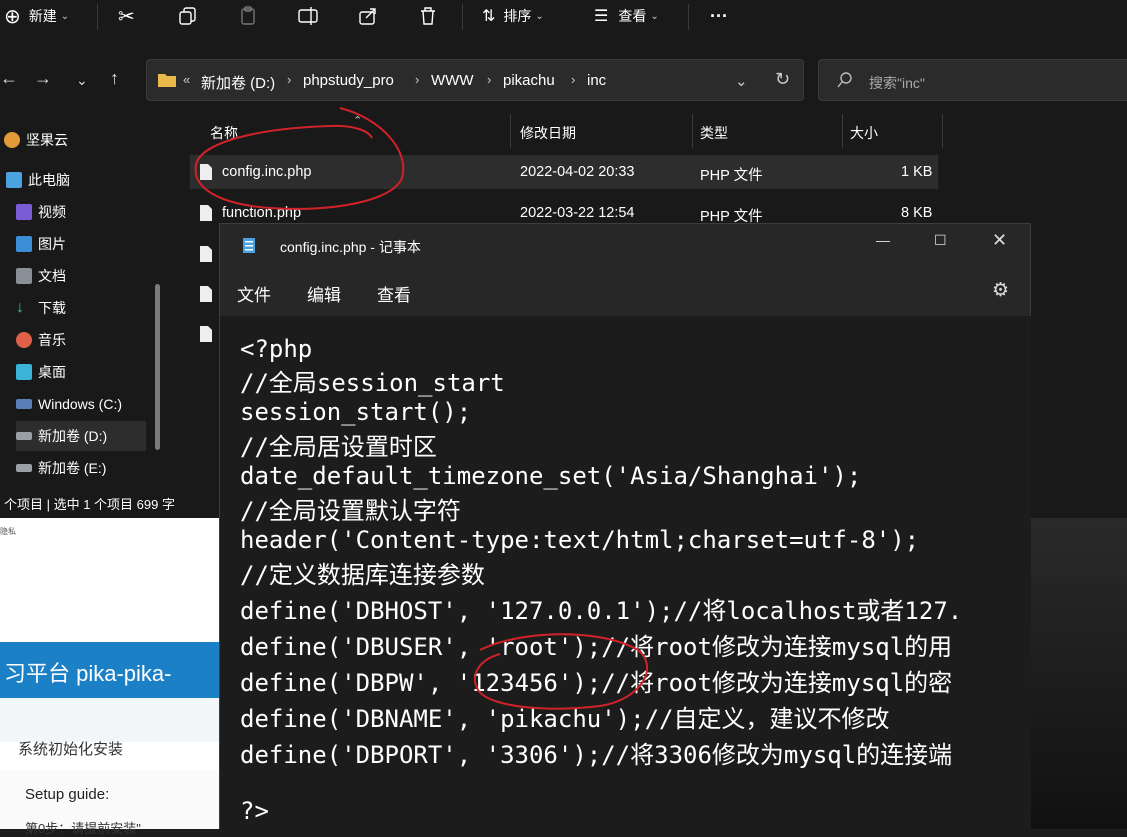 The image size is (1127, 837). I want to click on annotation-circle-config-file, so click(299, 158).